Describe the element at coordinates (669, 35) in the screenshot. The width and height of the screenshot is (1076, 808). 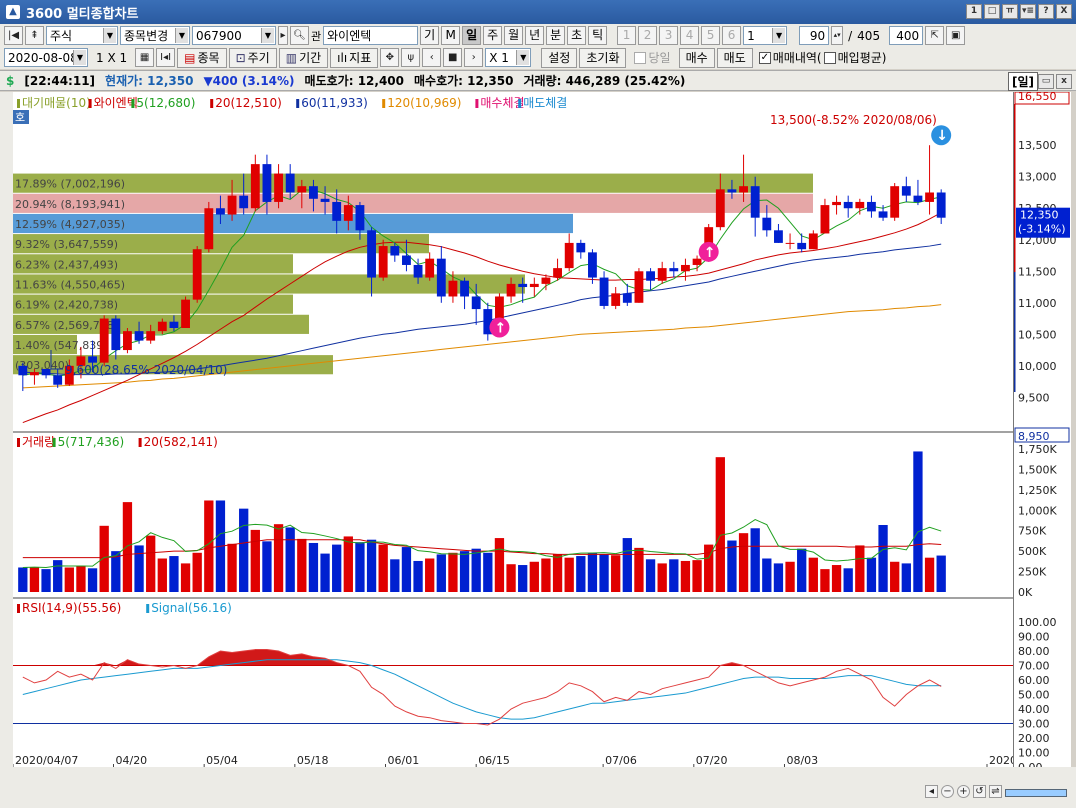
I see `num-3-button: 3` at that location.